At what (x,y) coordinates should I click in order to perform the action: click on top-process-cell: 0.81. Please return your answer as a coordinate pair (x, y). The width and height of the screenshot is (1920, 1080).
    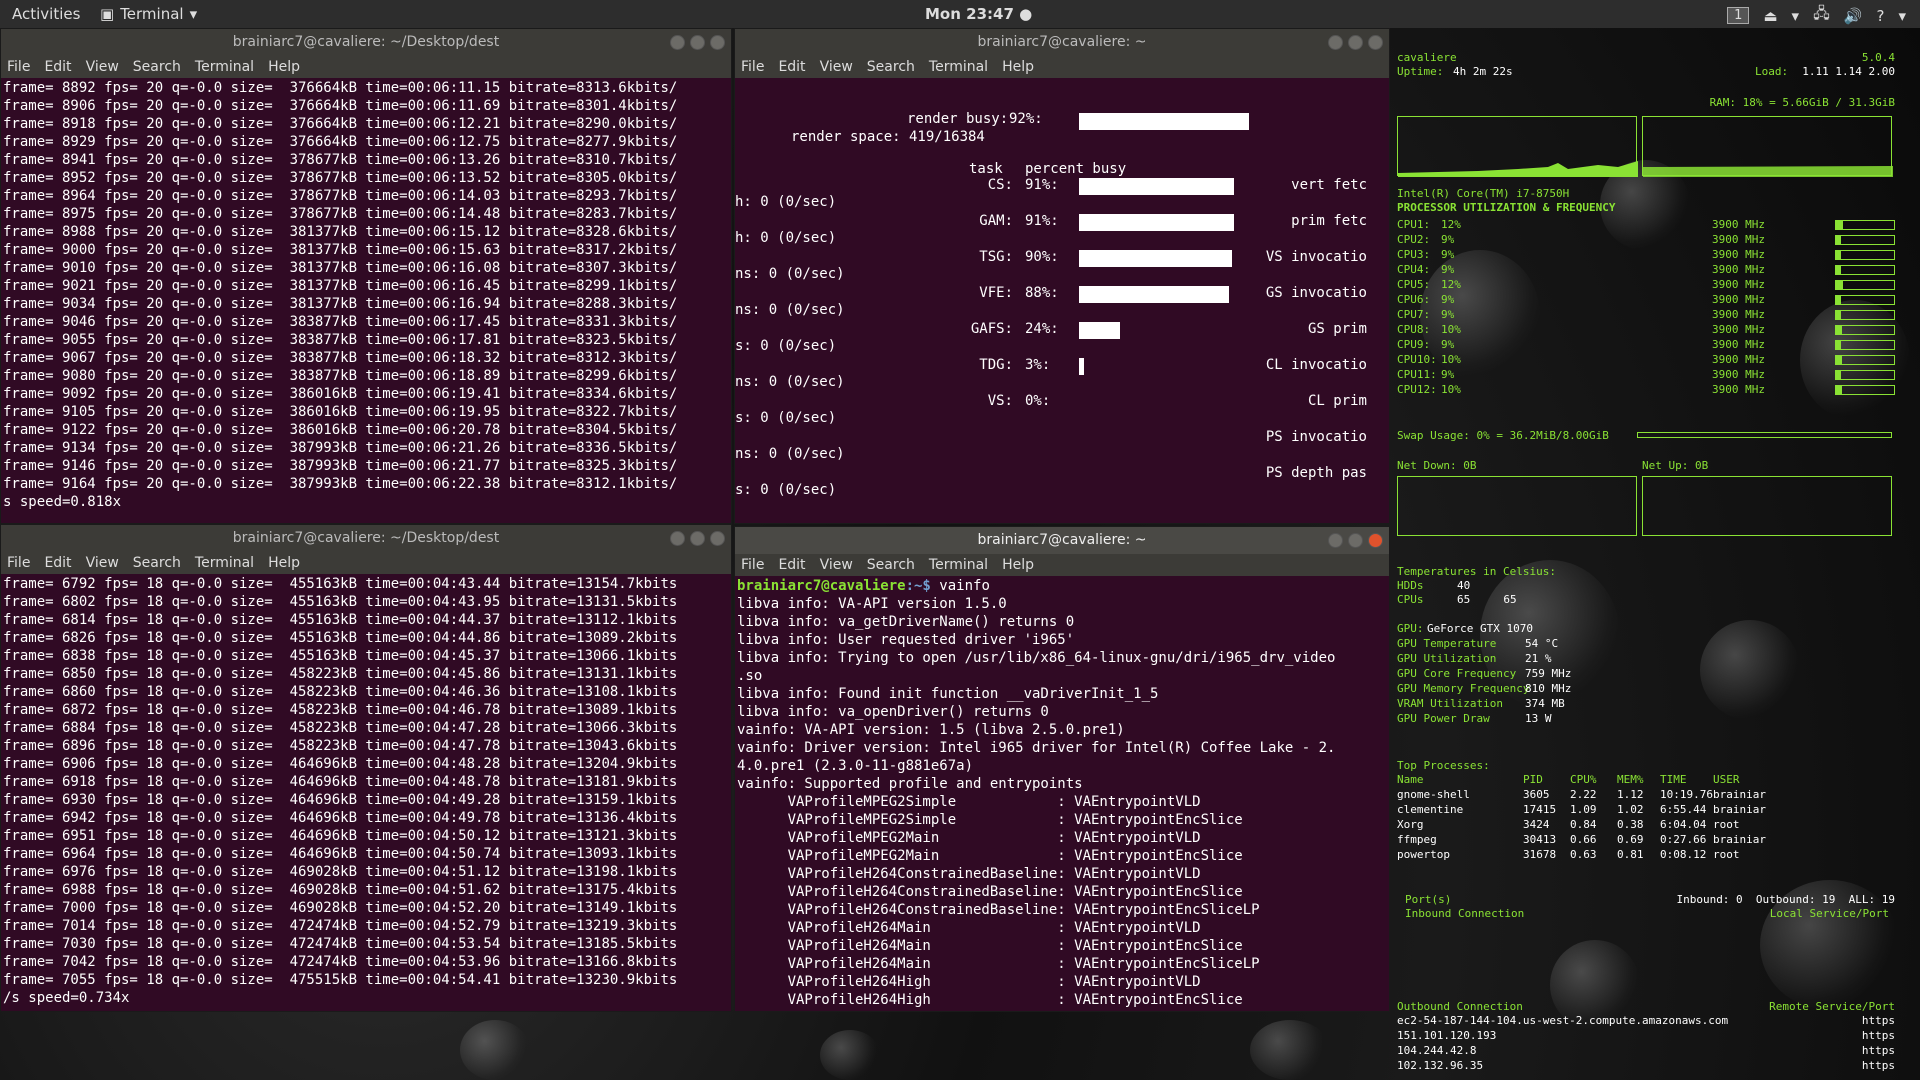
    Looking at the image, I should click on (1630, 854).